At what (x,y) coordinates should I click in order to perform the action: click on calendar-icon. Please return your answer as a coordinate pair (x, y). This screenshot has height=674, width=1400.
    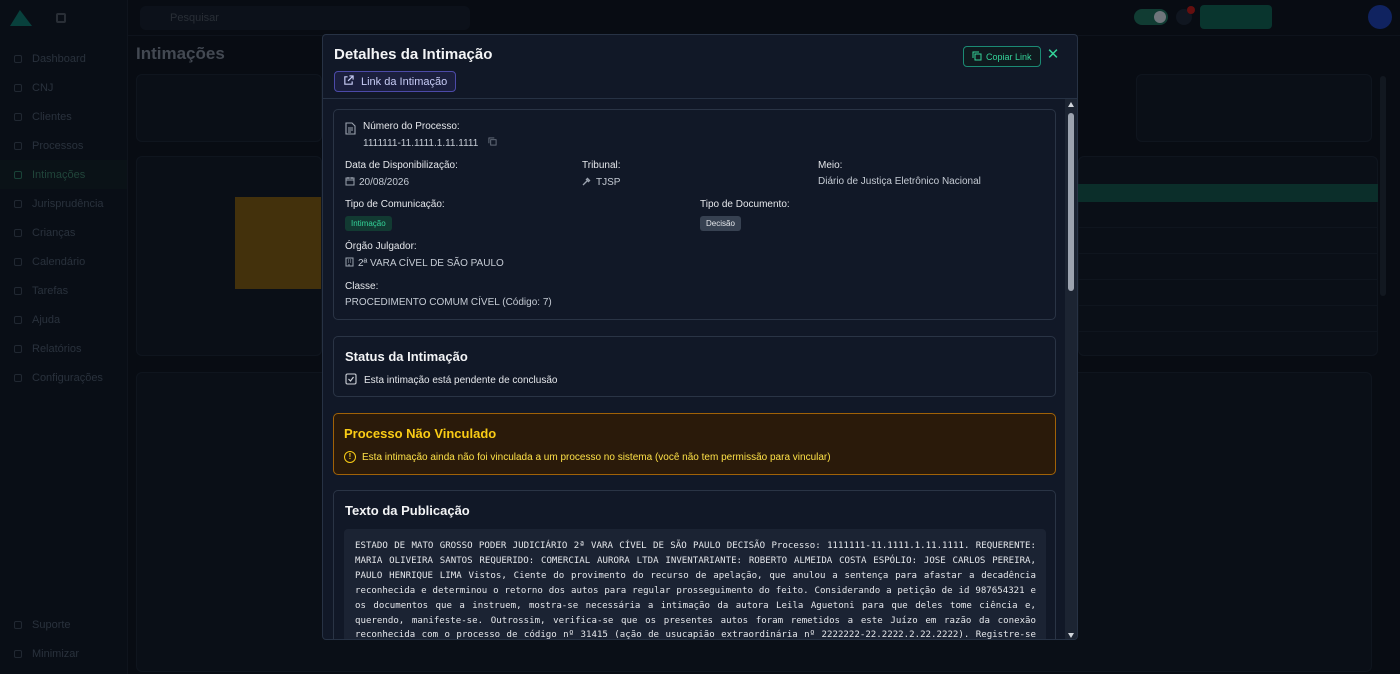
    Looking at the image, I should click on (350, 182).